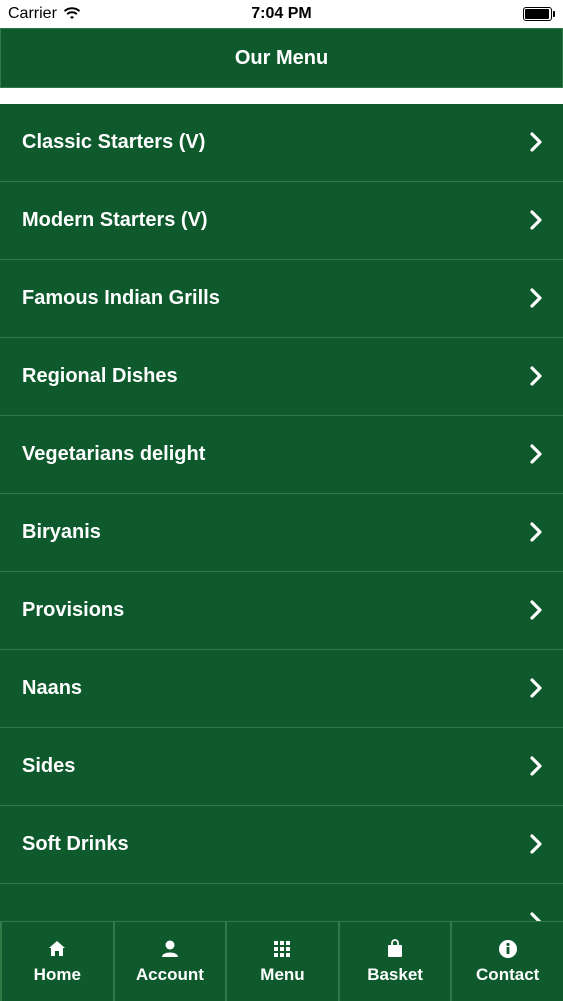 The height and width of the screenshot is (1001, 563). I want to click on menu-item-label: Sides, so click(49, 766).